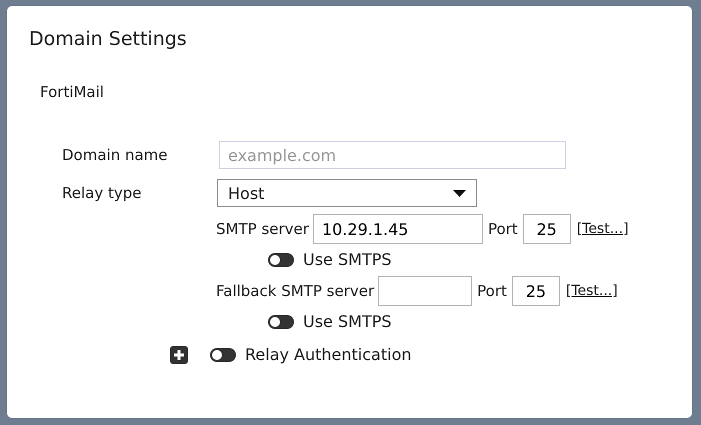  I want to click on relay-type-dropdown: Host, so click(347, 193).